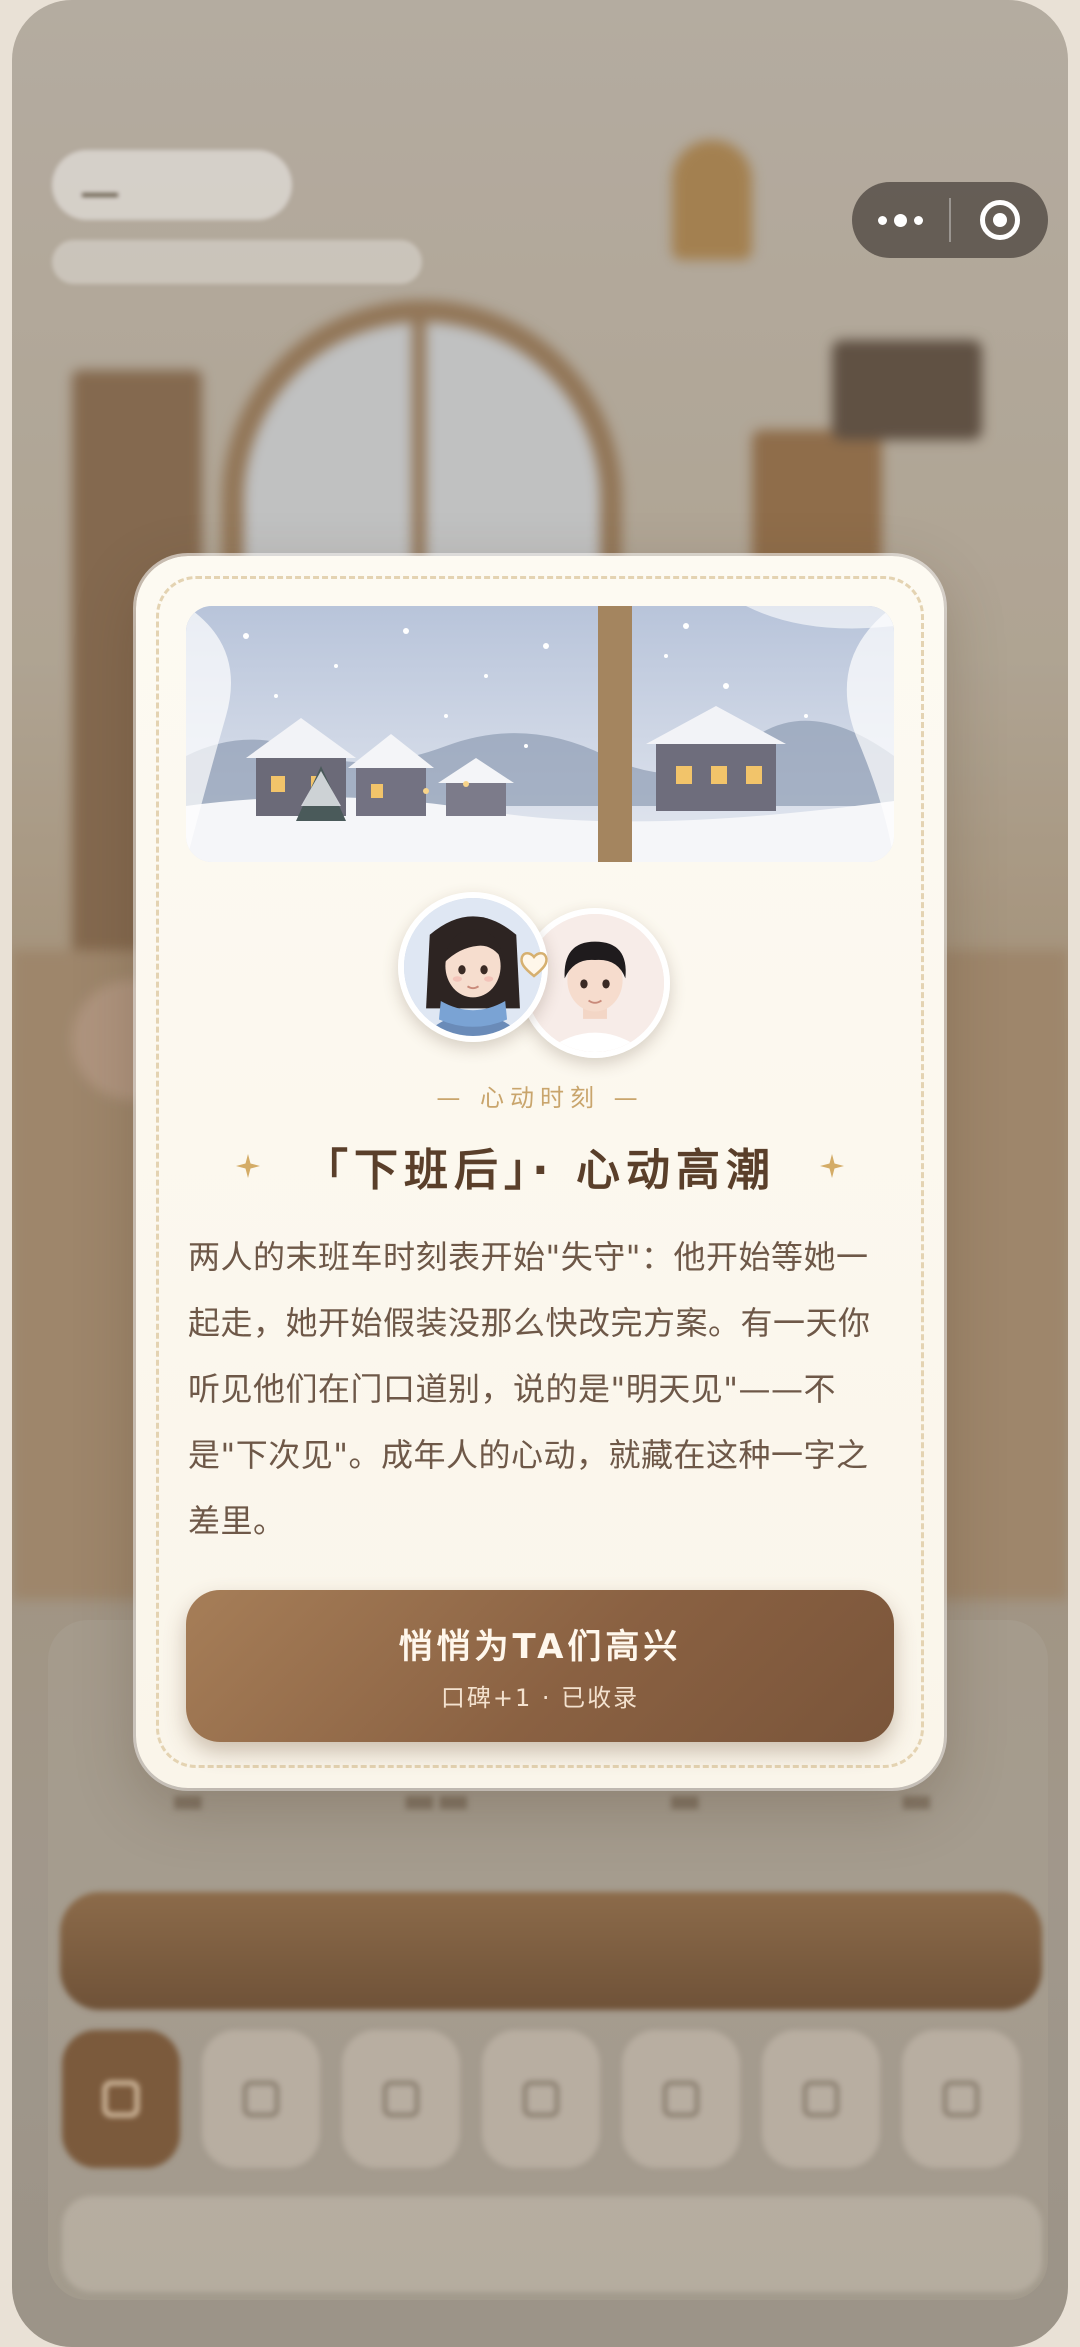 This screenshot has width=1080, height=2347. I want to click on status-pill, so click(172, 185).